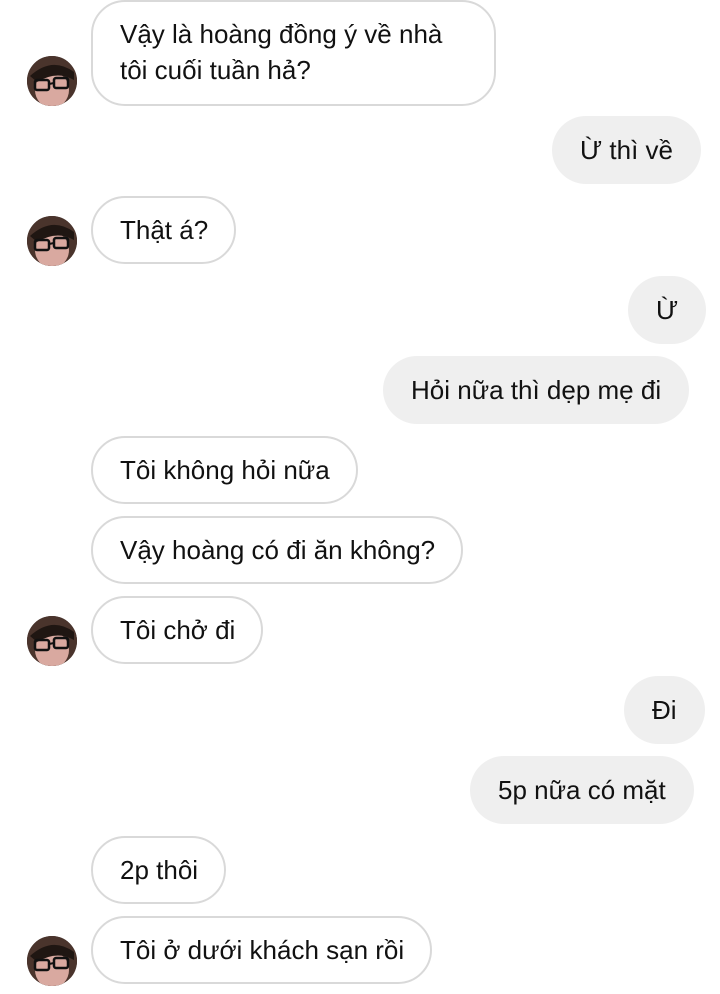 Image resolution: width=720 pixels, height=994 pixels. I want to click on message-incoming: Thật á?, so click(164, 230).